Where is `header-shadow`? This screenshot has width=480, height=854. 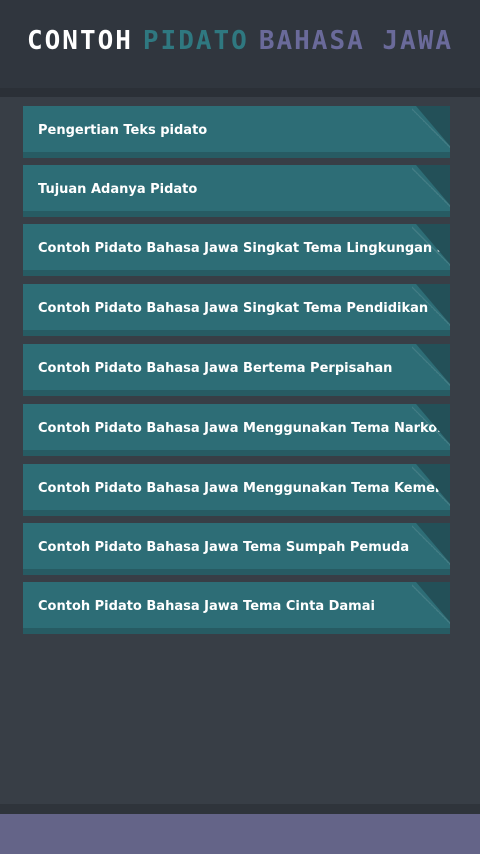
header-shadow is located at coordinates (240, 92).